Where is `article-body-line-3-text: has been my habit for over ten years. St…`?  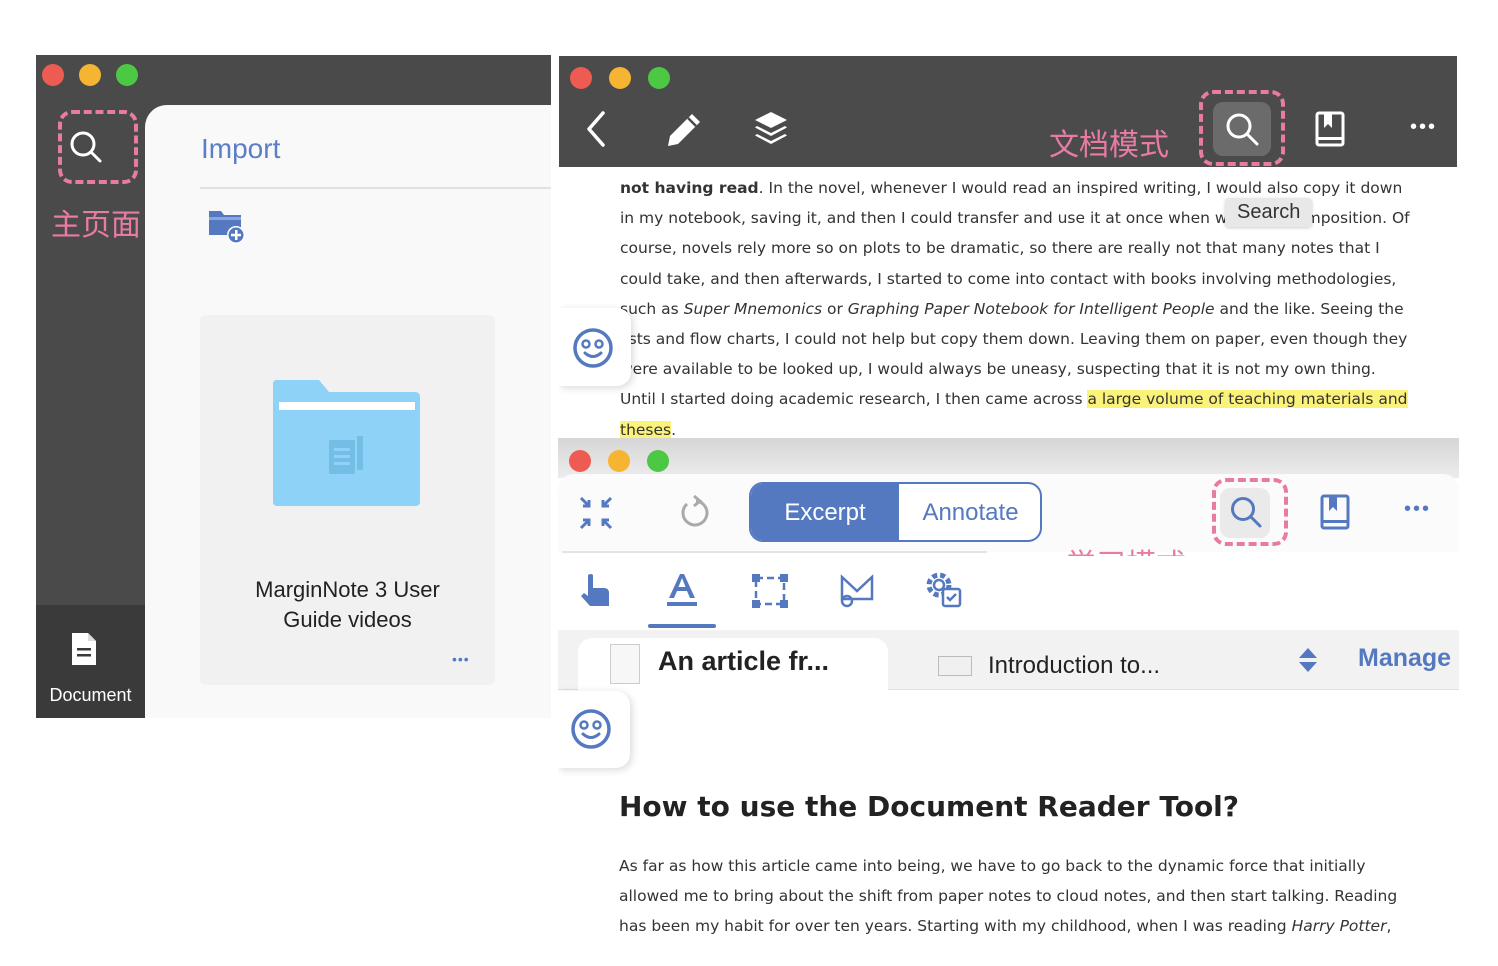 article-body-line-3-text: has been my habit for over ten years. St… is located at coordinates (955, 926).